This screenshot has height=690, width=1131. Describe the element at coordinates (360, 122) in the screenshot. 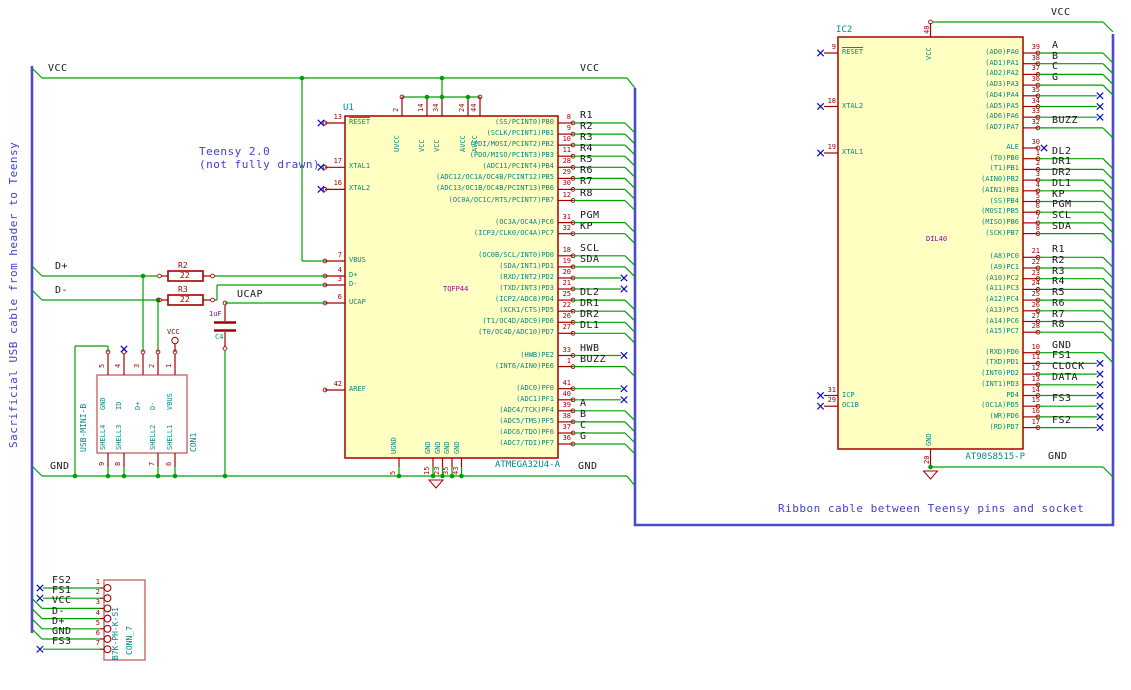

I see `u1-pin-name: RESET` at that location.